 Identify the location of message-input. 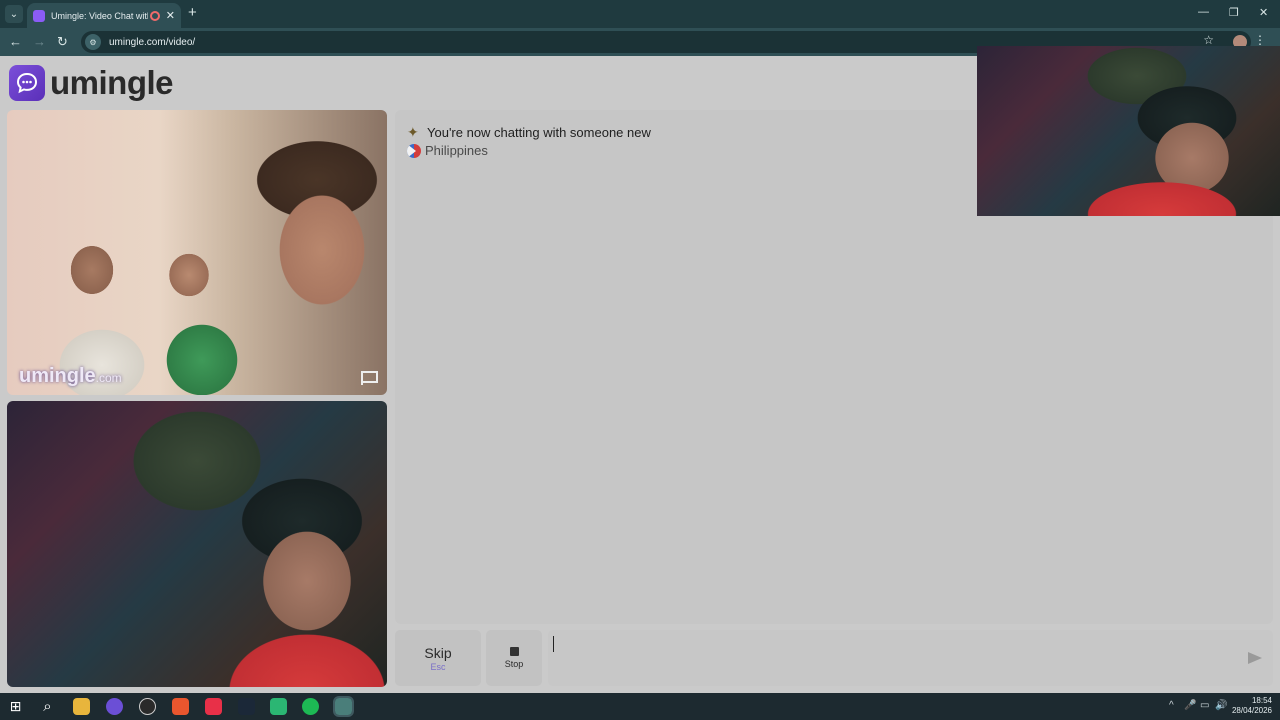
(910, 658).